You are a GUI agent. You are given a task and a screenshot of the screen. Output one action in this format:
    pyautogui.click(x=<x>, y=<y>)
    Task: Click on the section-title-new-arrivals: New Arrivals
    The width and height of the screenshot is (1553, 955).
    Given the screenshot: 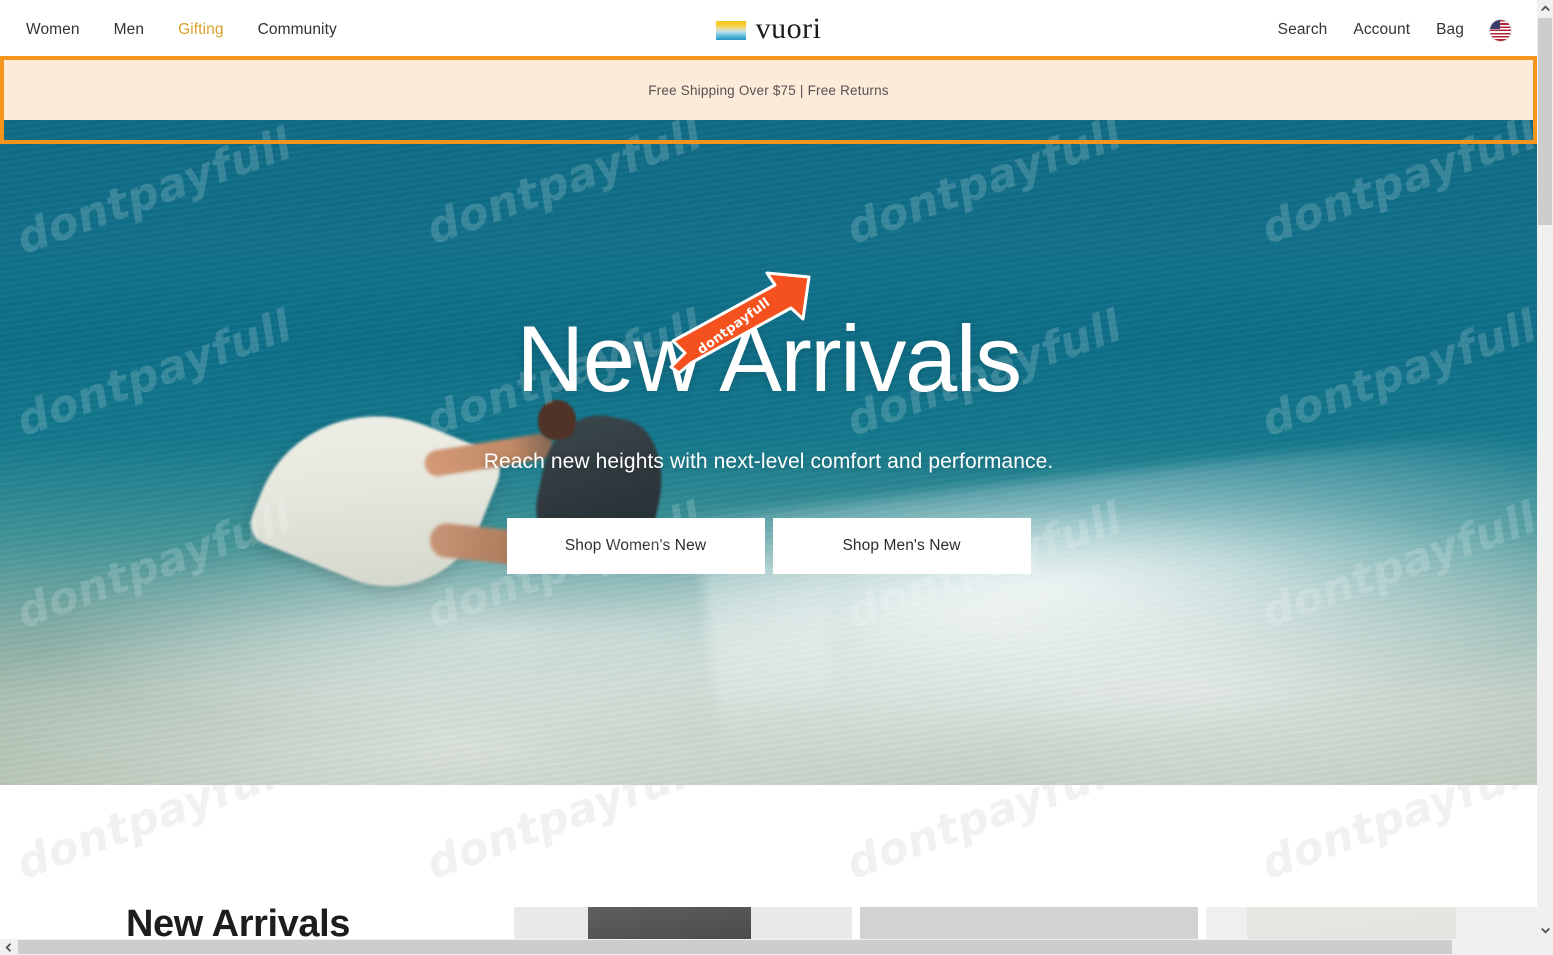 What is the action you would take?
    pyautogui.click(x=238, y=921)
    